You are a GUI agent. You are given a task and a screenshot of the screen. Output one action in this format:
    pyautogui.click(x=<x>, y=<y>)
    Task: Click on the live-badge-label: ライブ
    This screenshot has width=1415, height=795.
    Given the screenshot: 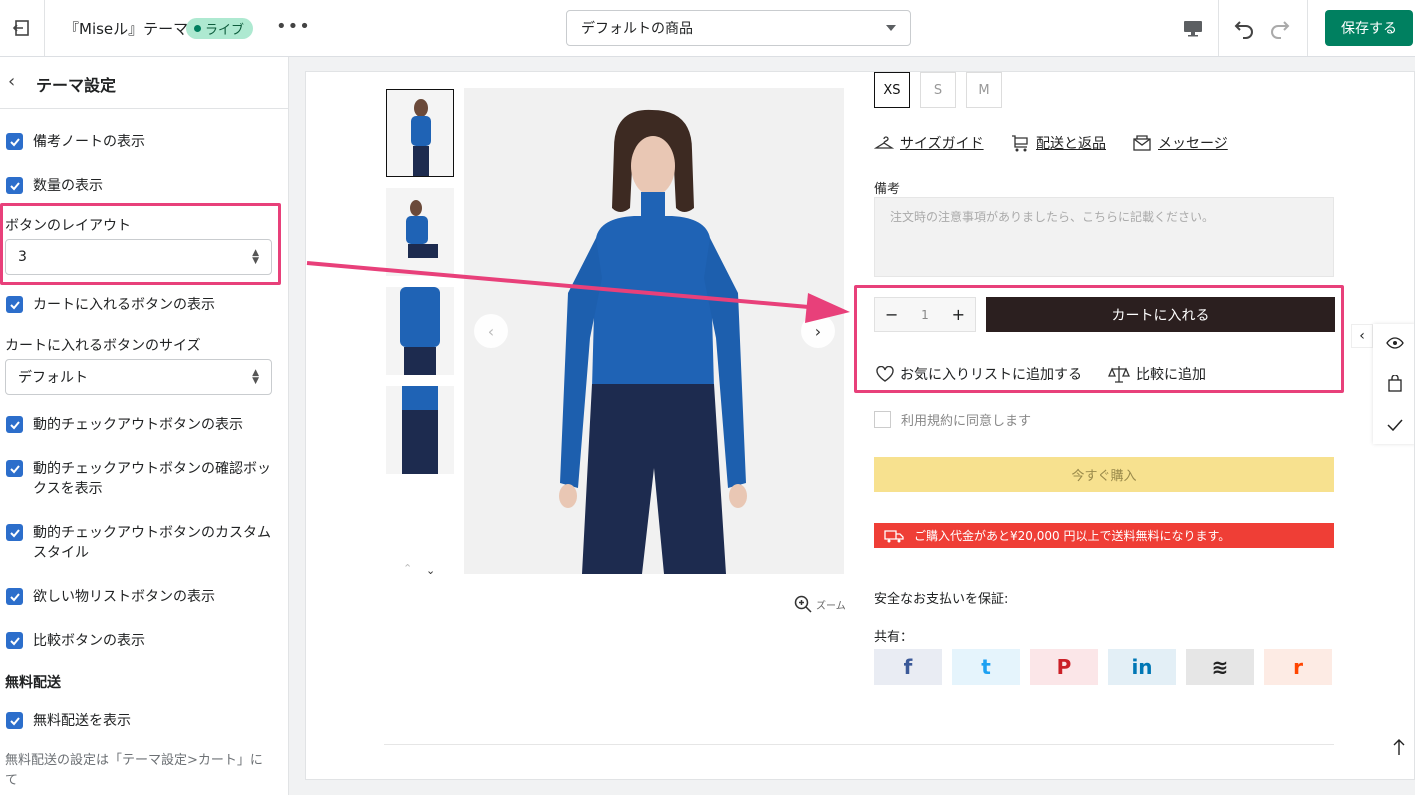 What is the action you would take?
    pyautogui.click(x=225, y=30)
    